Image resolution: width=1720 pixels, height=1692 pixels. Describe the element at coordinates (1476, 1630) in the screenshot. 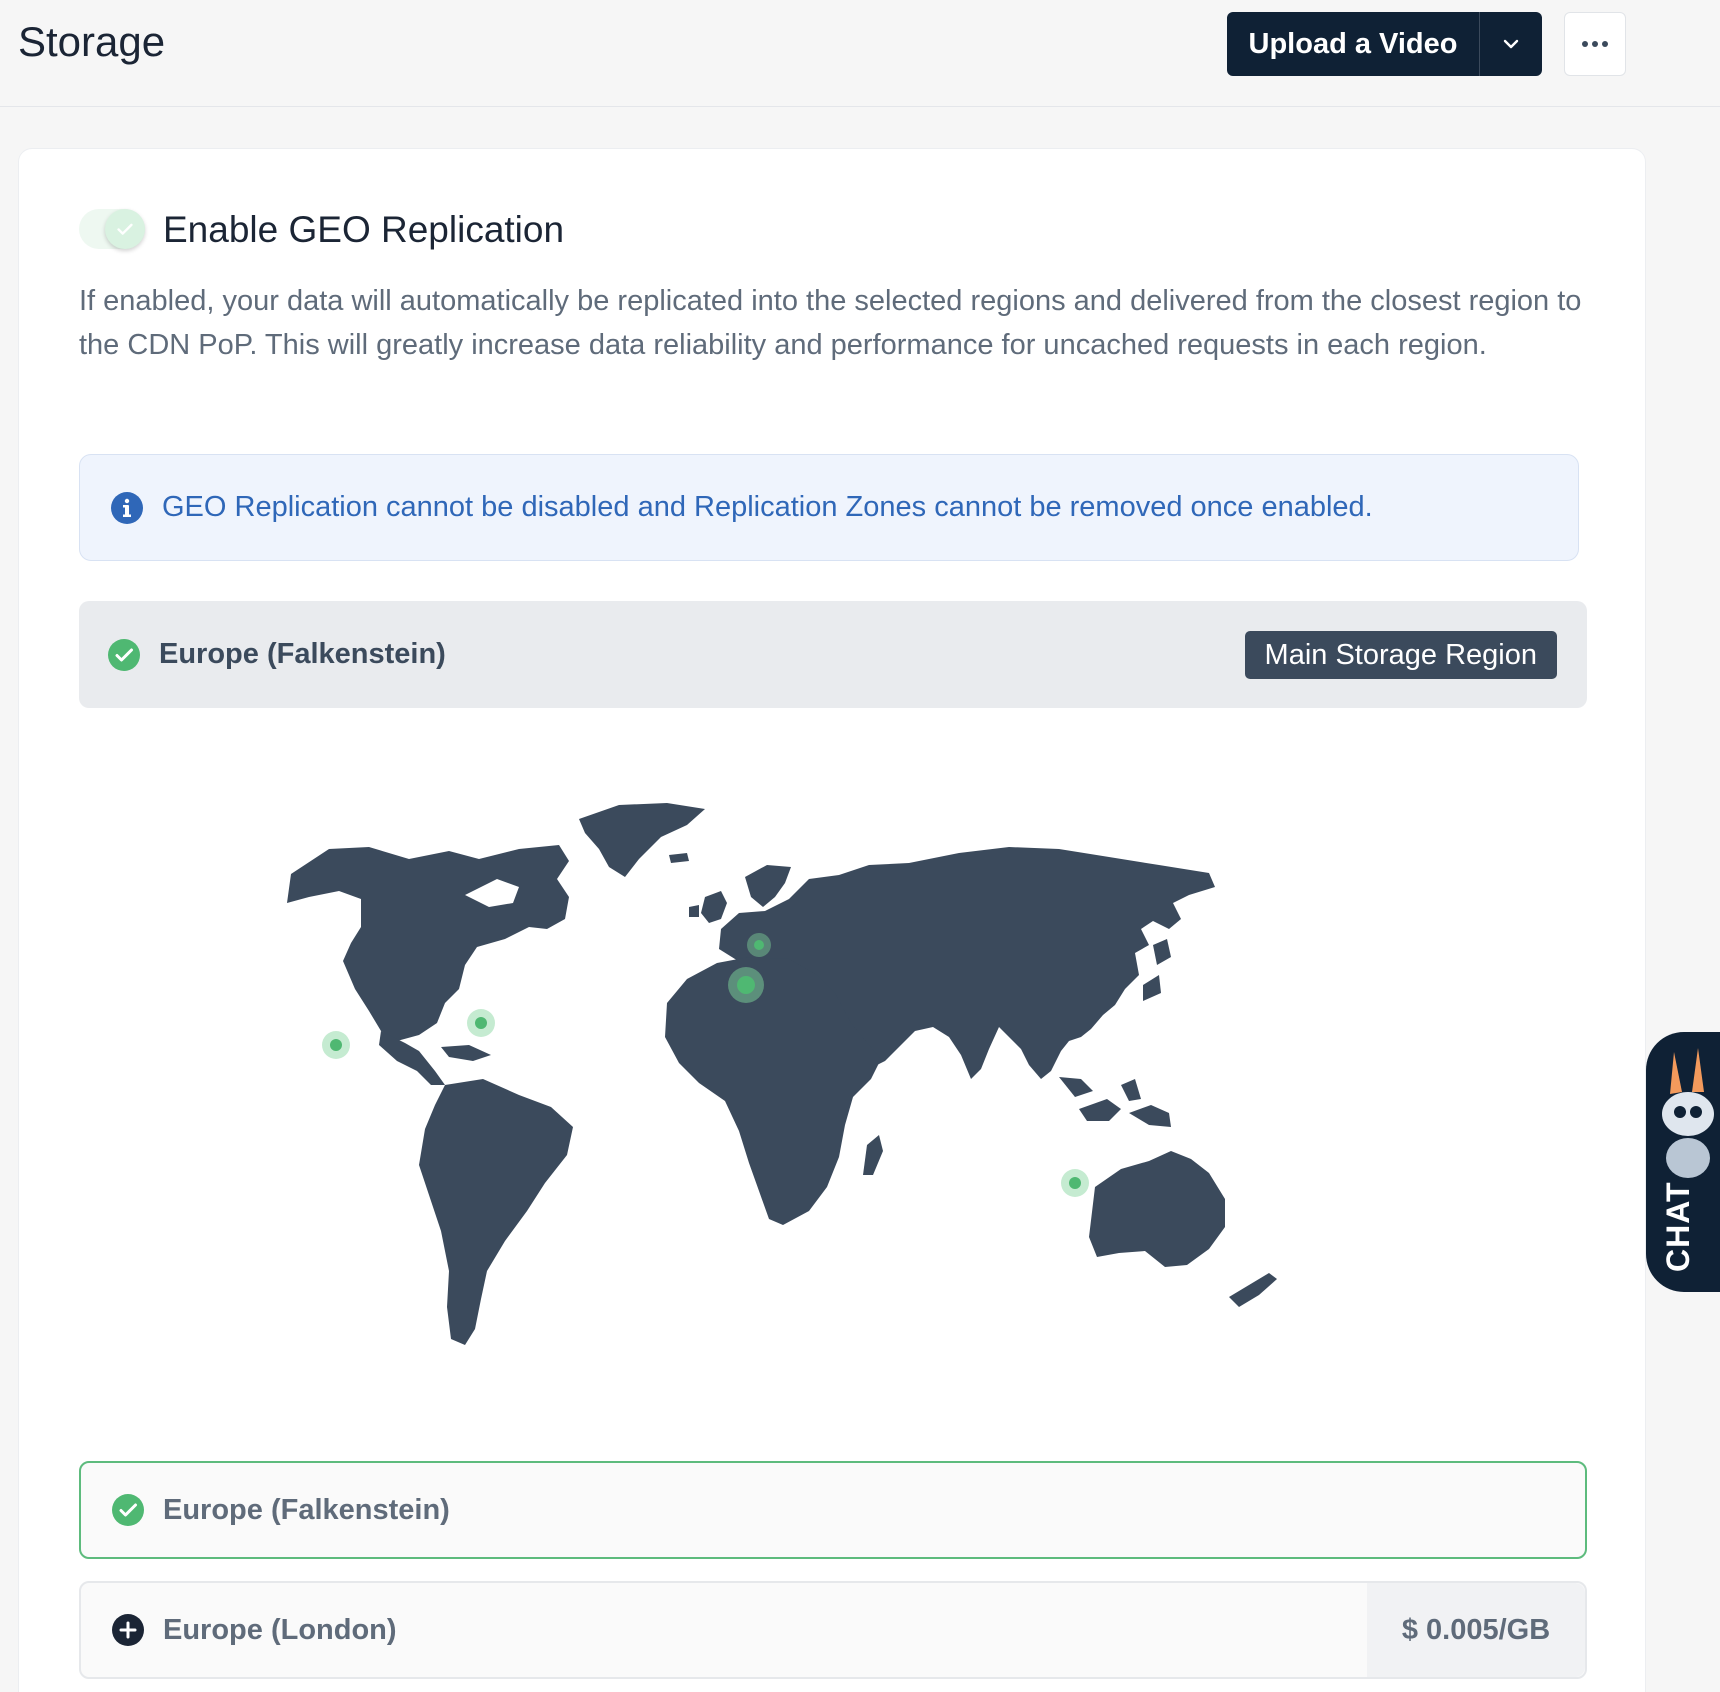

I see `region-price: $ 0.005/GB` at that location.